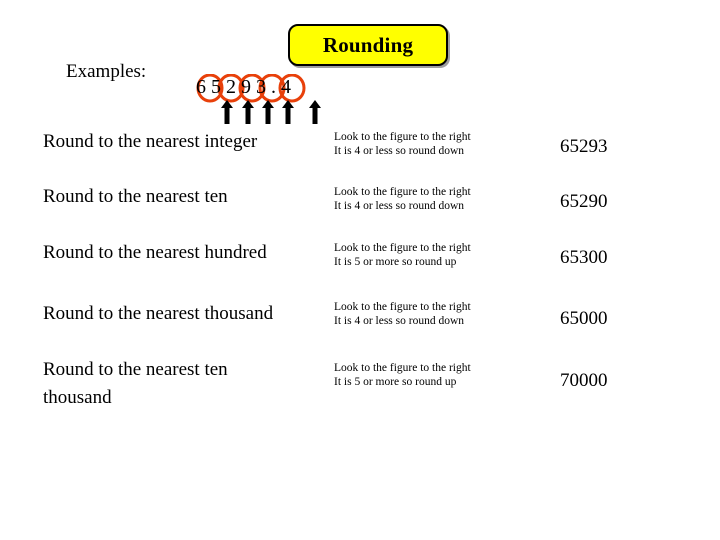 The height and width of the screenshot is (540, 720). What do you see at coordinates (158, 313) in the screenshot?
I see `rounding-rule-label: Round to the nearest thousand` at bounding box center [158, 313].